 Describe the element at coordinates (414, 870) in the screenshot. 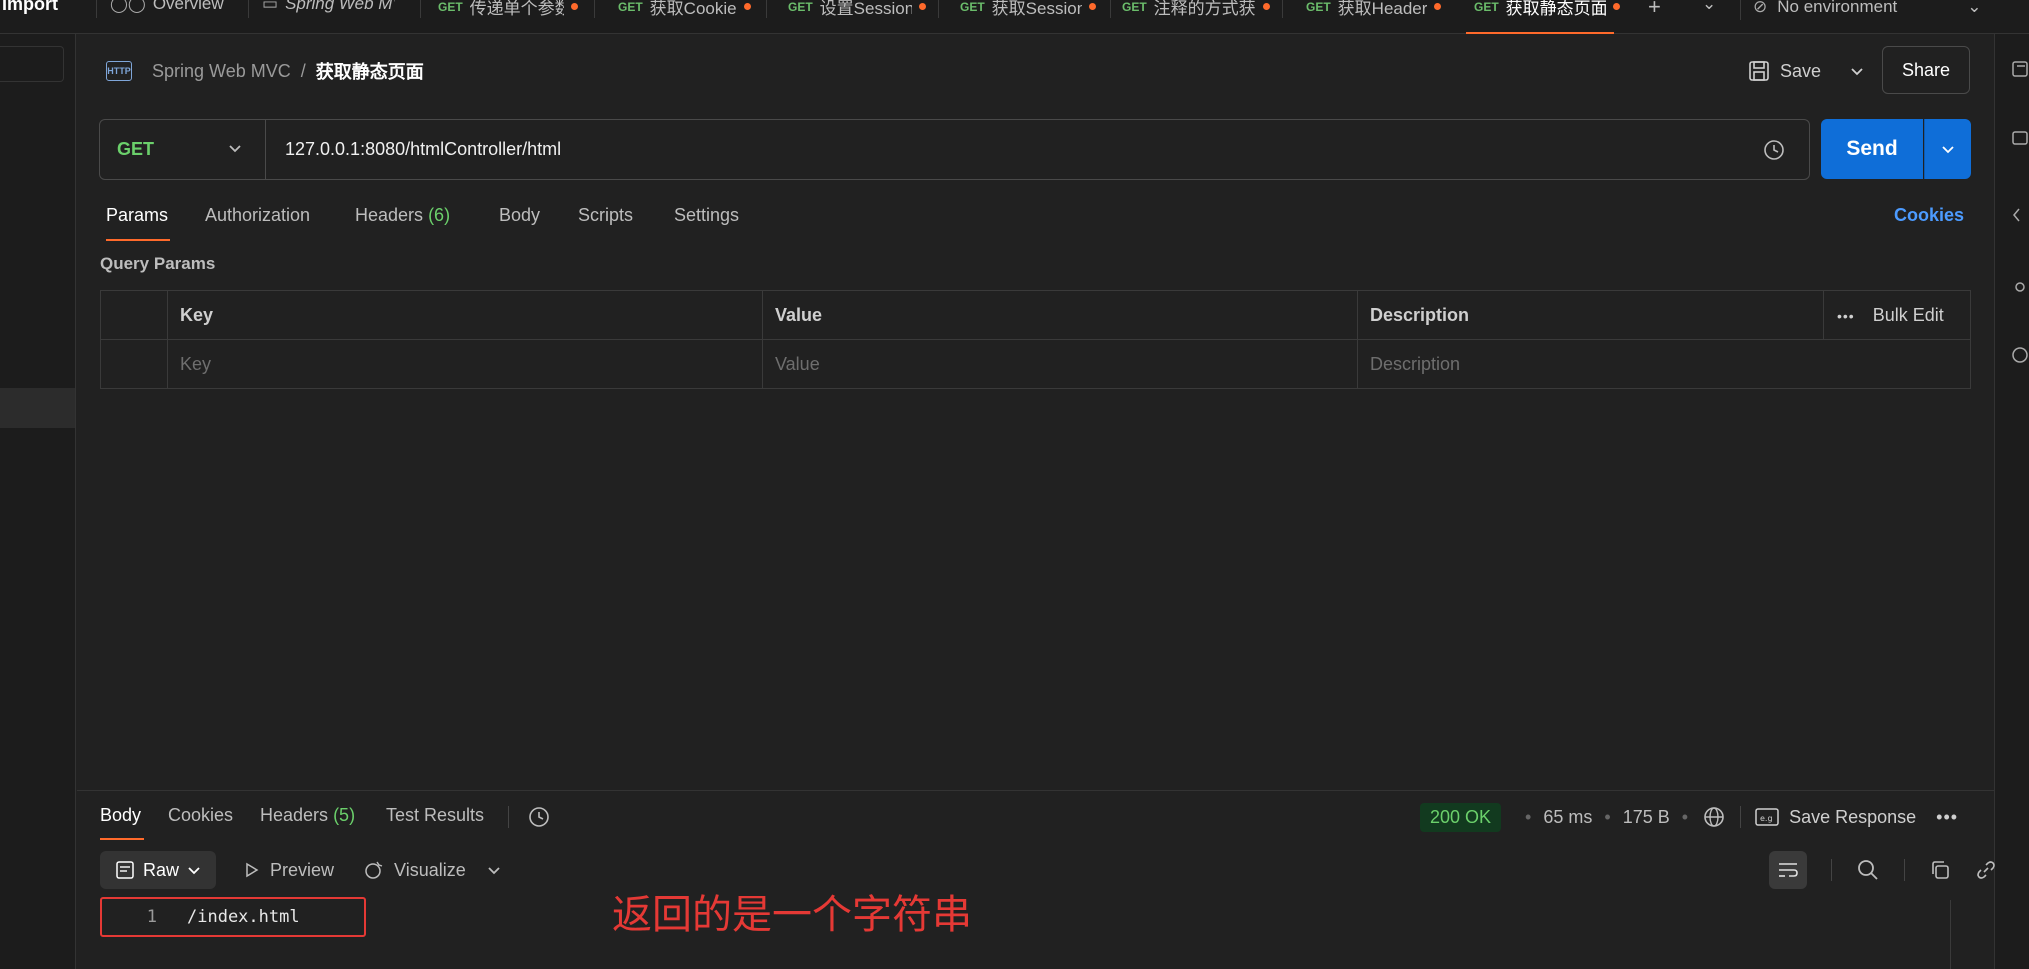

I see `visualize-button: Visualize` at that location.